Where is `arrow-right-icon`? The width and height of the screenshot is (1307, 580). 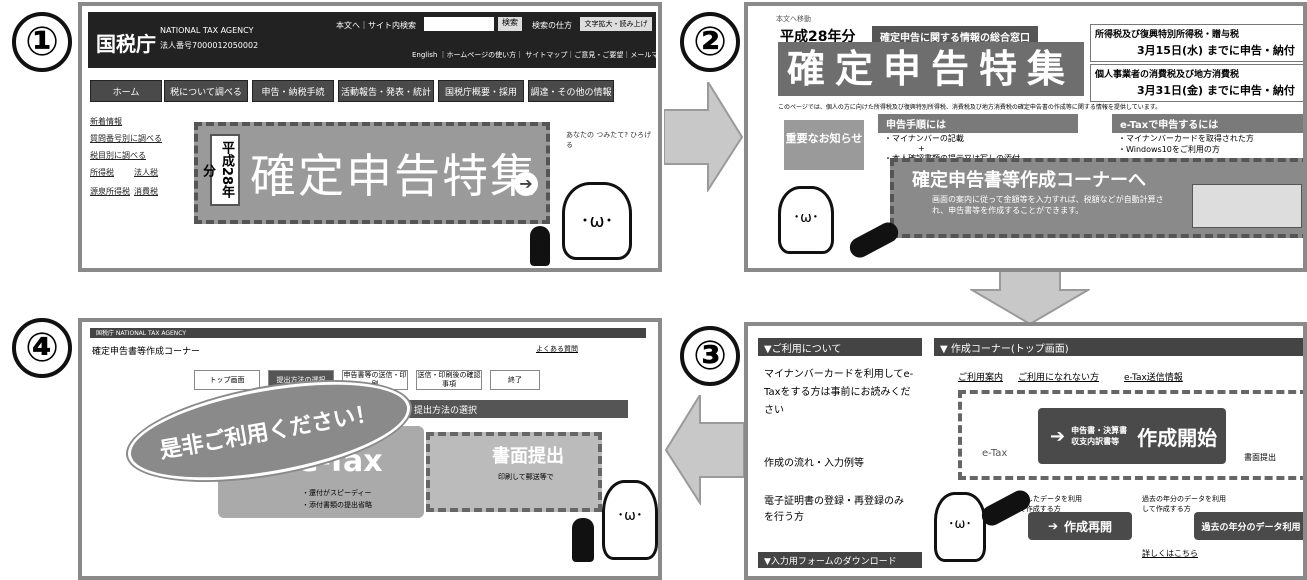 arrow-right-icon is located at coordinates (704, 137).